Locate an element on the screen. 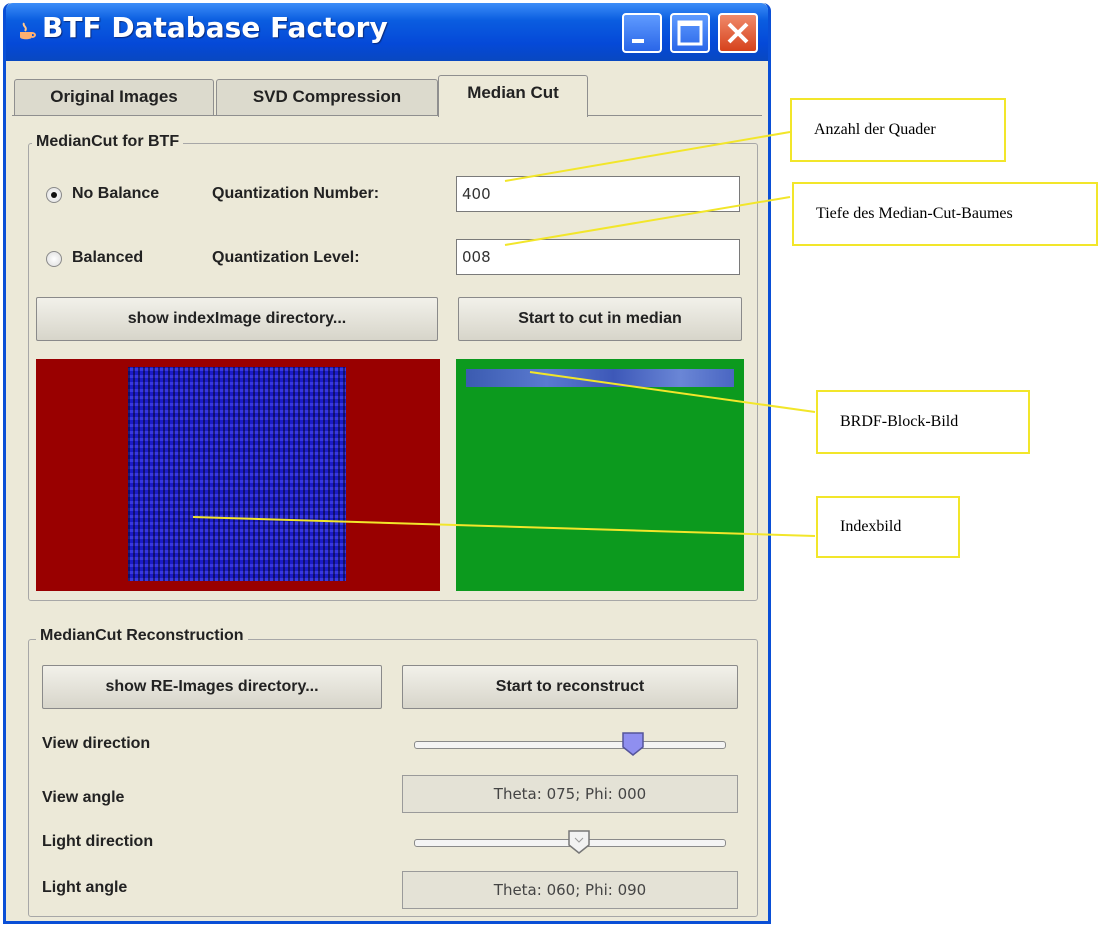  tab-original-images: Original Images is located at coordinates (114, 97).